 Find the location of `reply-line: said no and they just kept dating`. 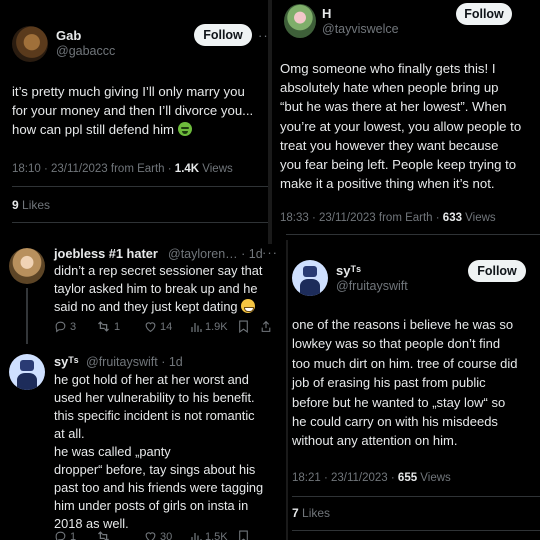

reply-line: said no and they just kept dating is located at coordinates (170, 307).